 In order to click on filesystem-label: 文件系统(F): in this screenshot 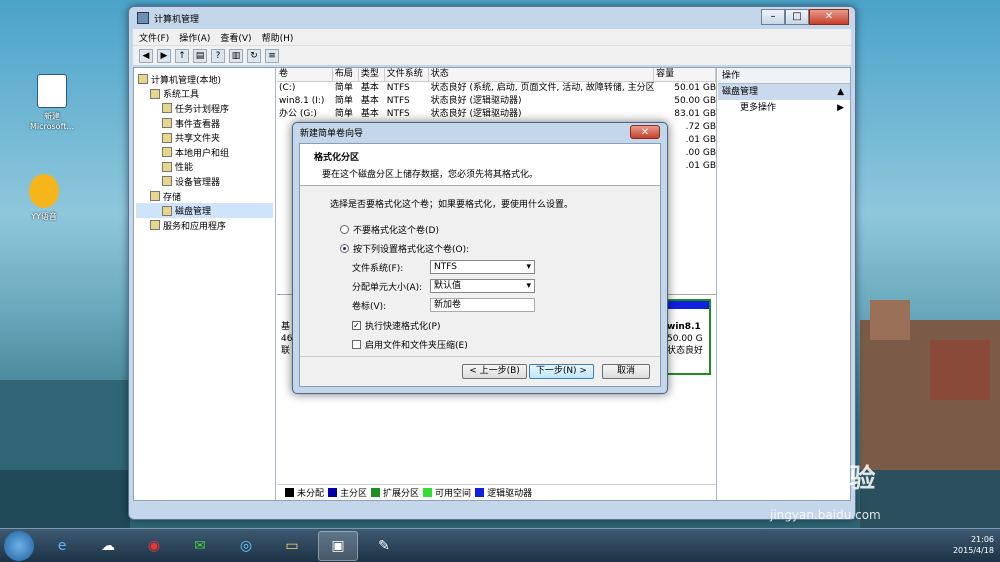, I will do `click(378, 268)`.